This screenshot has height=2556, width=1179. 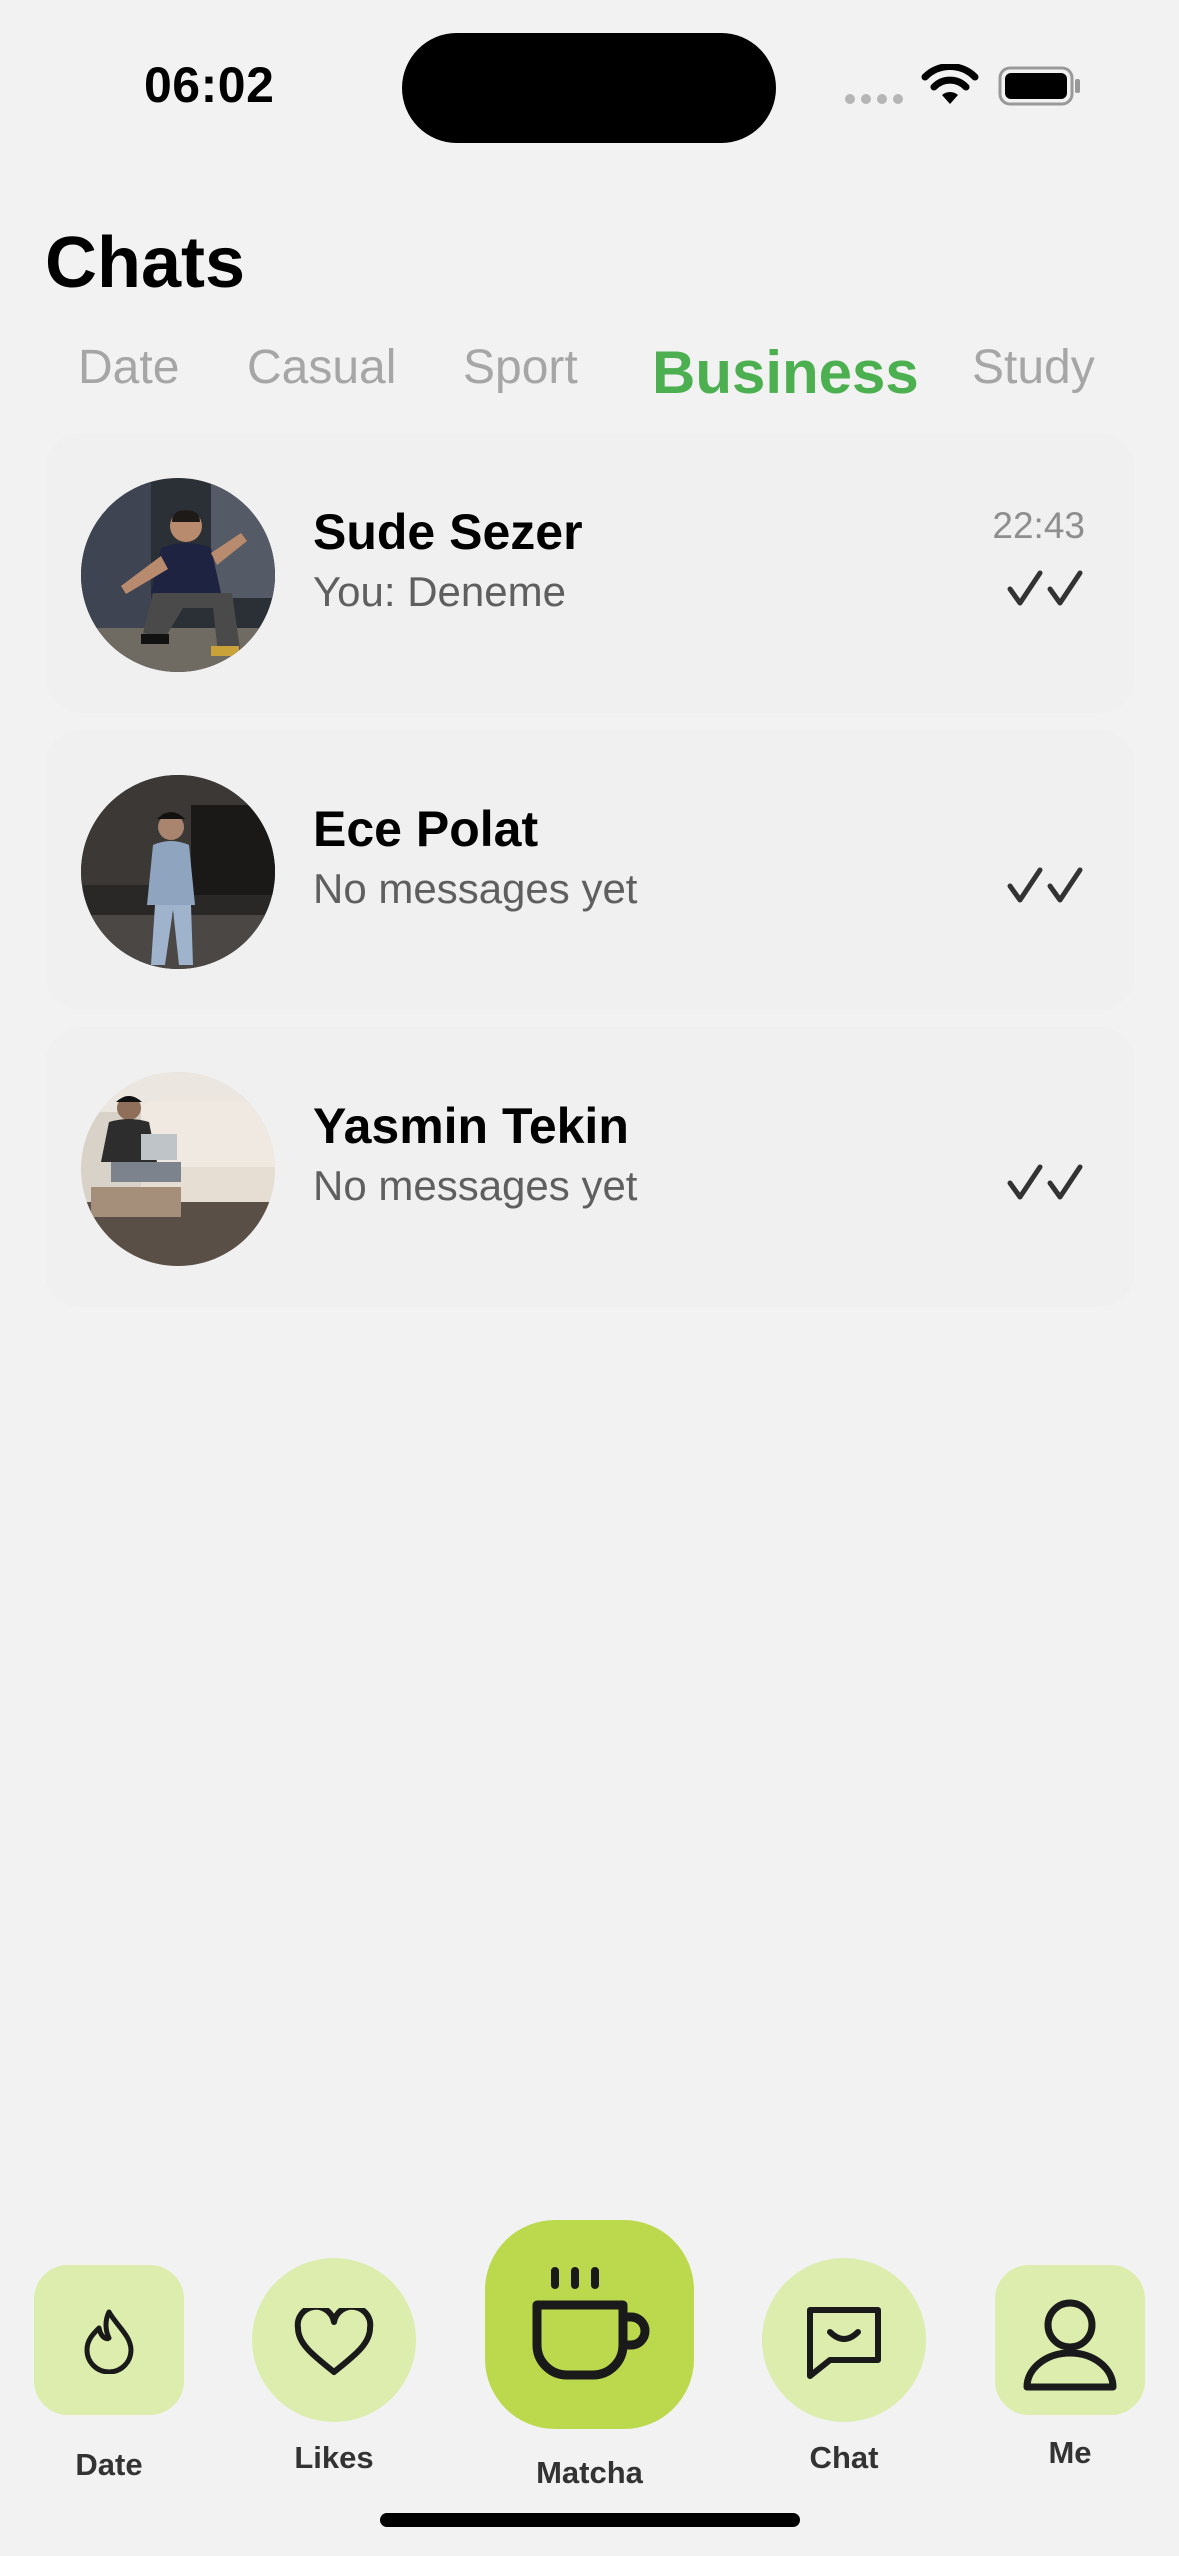 I want to click on nav-matcha: Matcha, so click(x=589, y=2355).